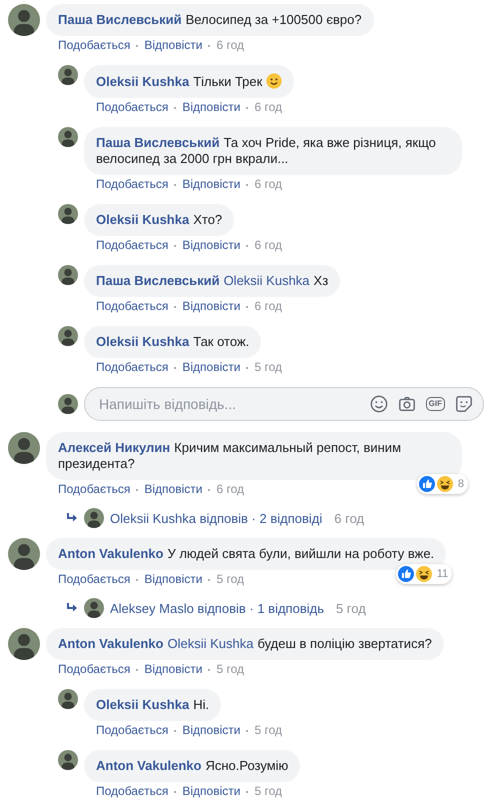 This screenshot has width=493, height=803. Describe the element at coordinates (72, 518) in the screenshot. I see `reply-arrow-icon` at that location.